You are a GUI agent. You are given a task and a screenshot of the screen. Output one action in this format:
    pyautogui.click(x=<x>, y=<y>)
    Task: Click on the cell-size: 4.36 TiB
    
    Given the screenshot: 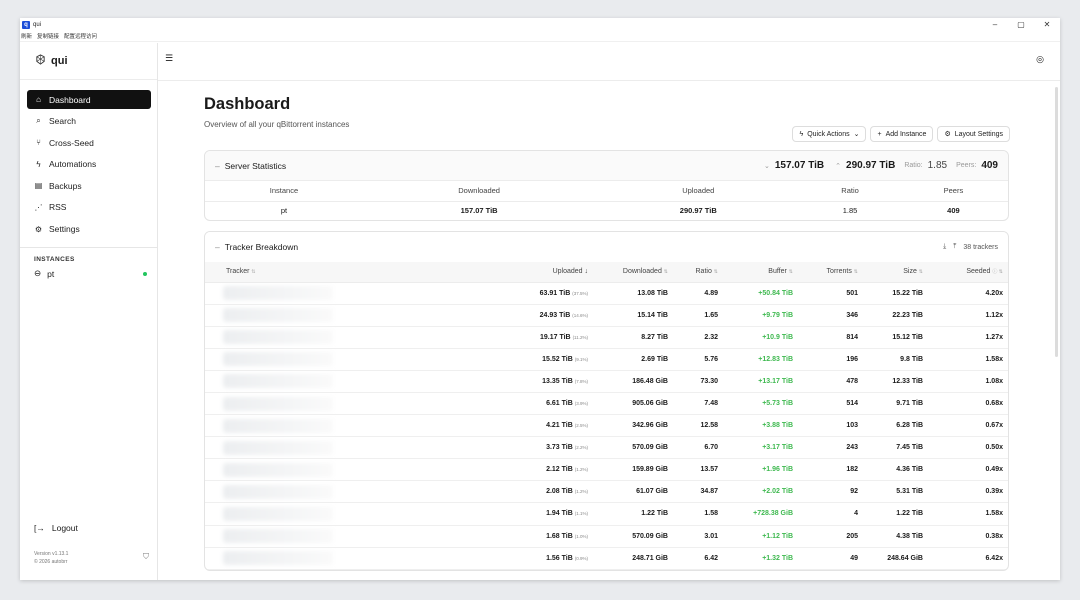 What is the action you would take?
    pyautogui.click(x=897, y=470)
    